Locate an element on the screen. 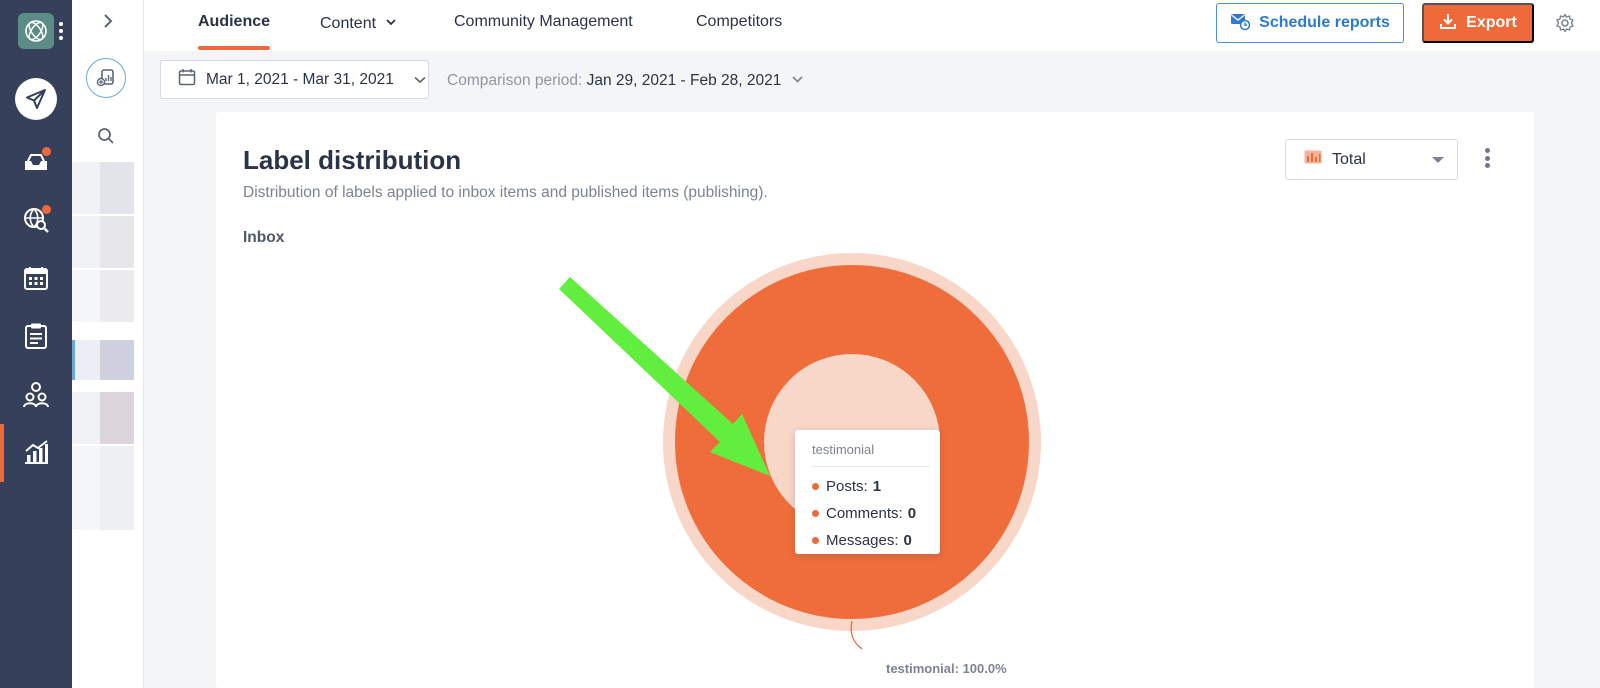  tab-audience: Audience is located at coordinates (234, 31).